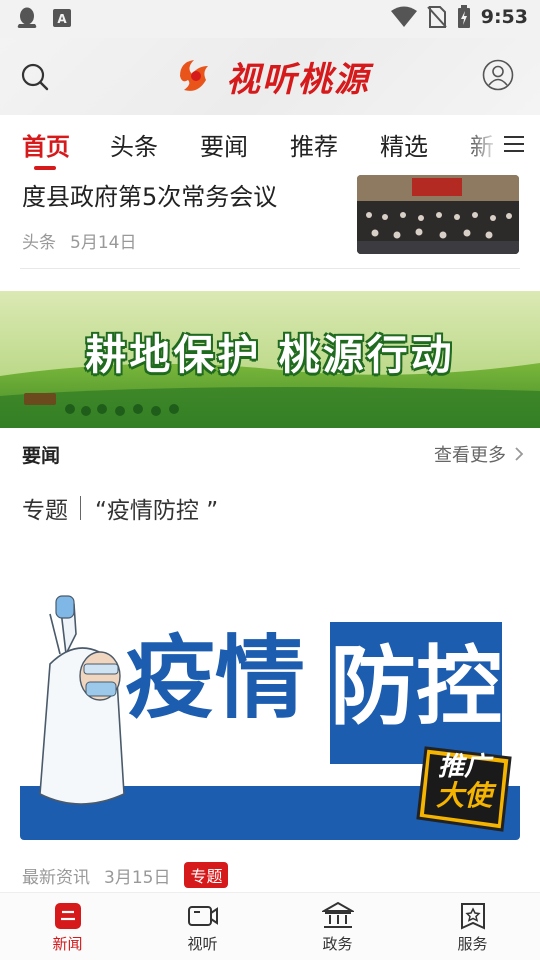 The image size is (540, 960). I want to click on bottom-navigation: 新闻 视听 政务 服务, so click(270, 926).